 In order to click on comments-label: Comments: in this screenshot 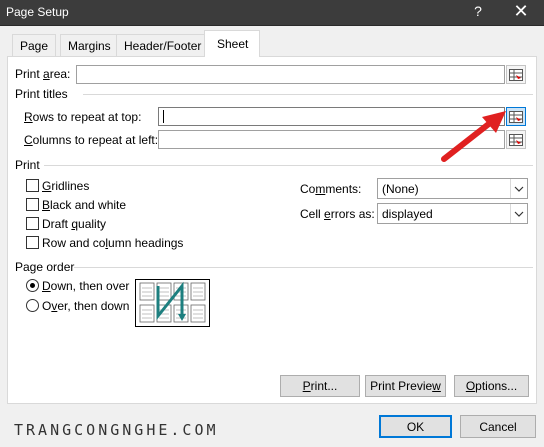, I will do `click(331, 189)`.